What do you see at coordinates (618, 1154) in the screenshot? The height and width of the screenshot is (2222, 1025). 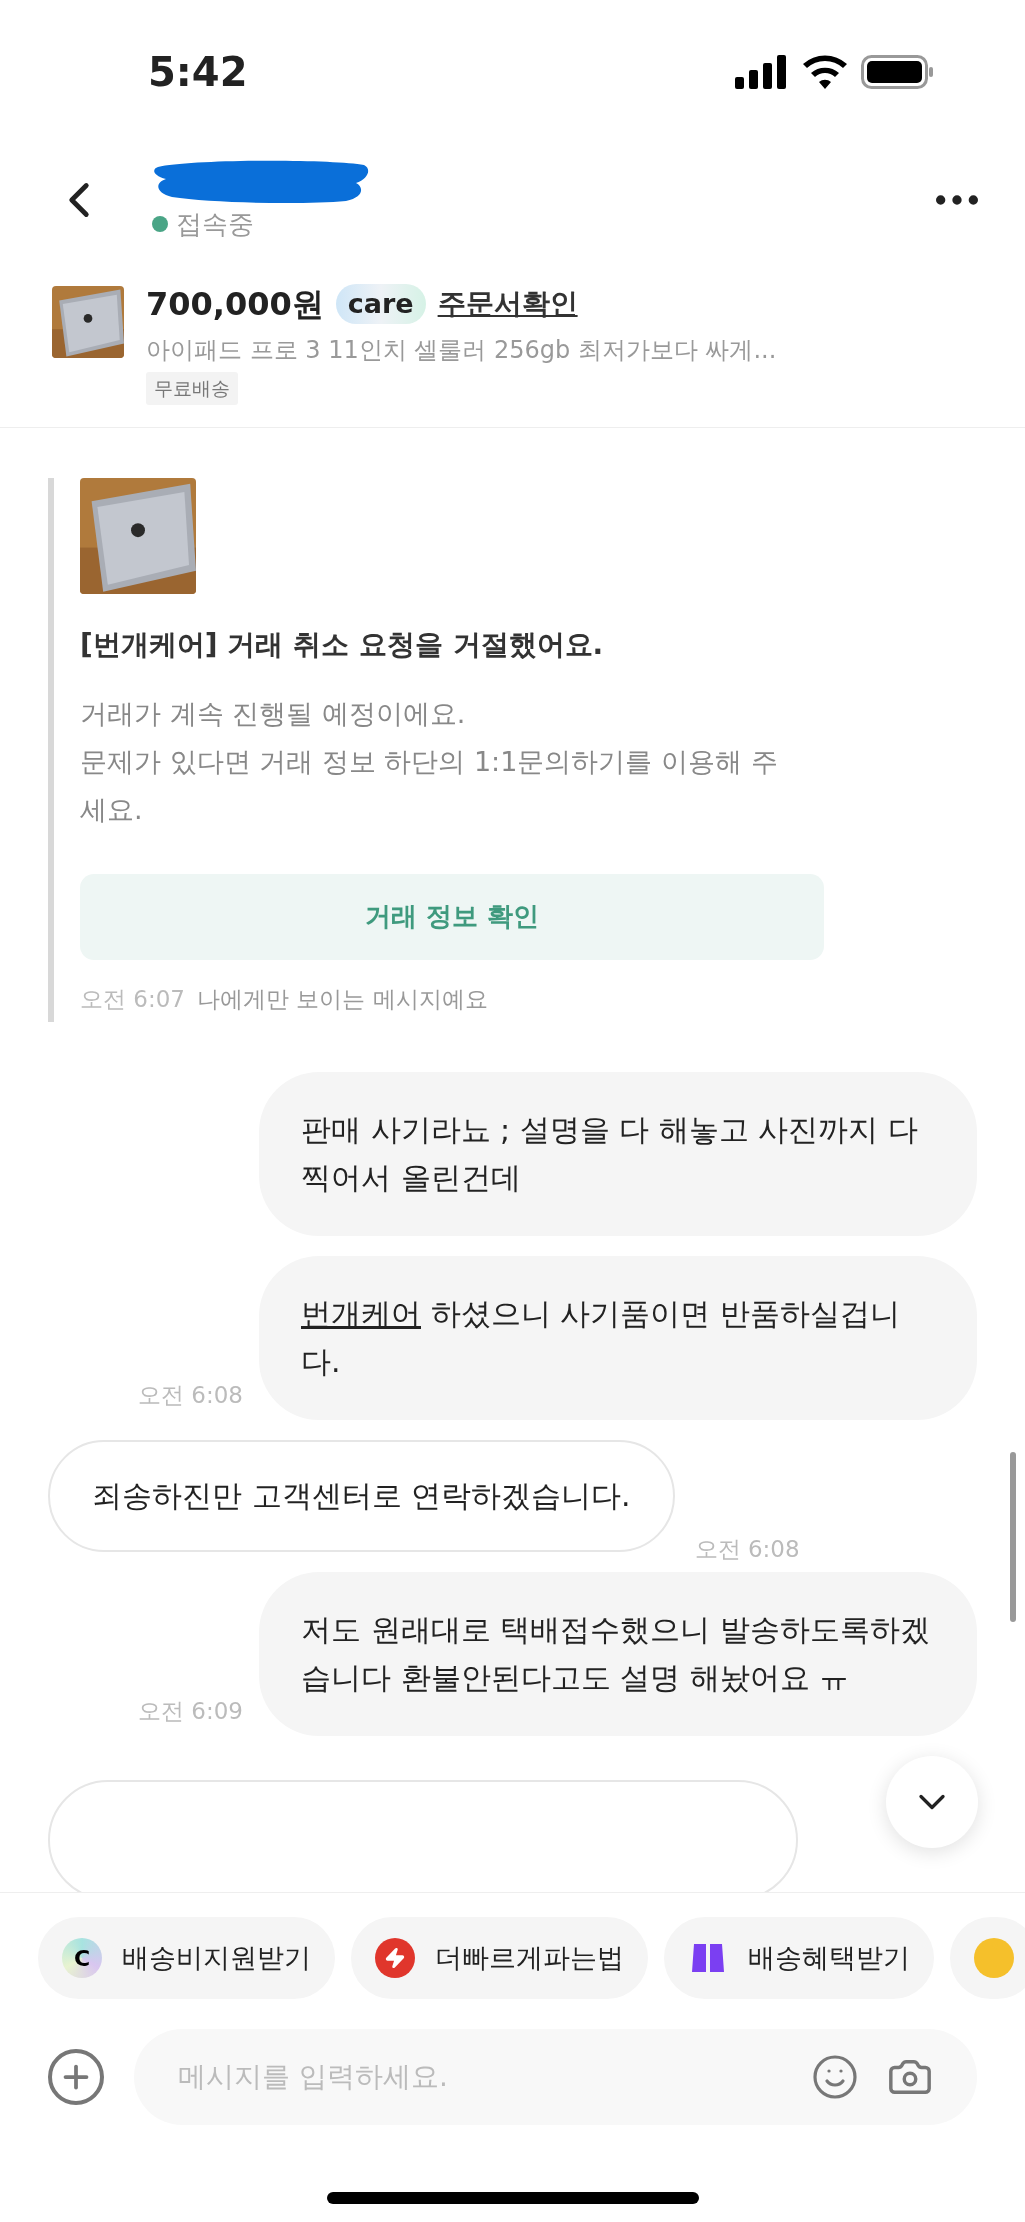 I see `sent-message: 판매 사기라뇨 ; 설명을 다 해놓고 사진까지 다 찍어서 올린건데` at bounding box center [618, 1154].